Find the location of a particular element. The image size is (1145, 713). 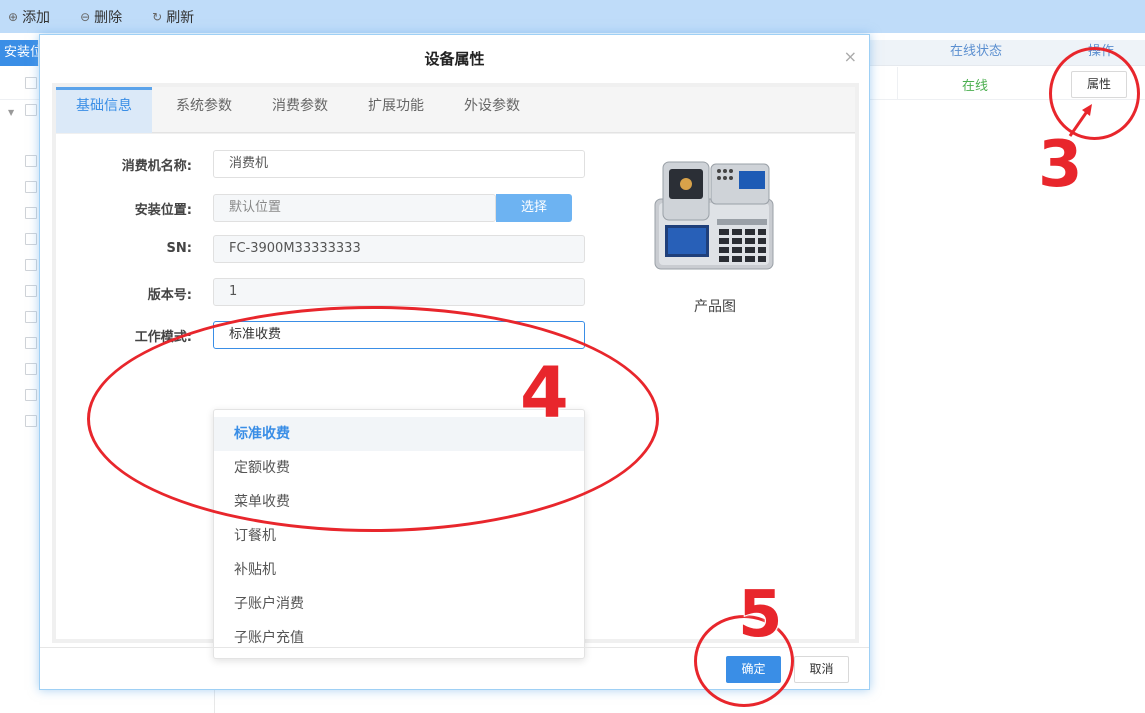

version-field: 1 is located at coordinates (399, 292).